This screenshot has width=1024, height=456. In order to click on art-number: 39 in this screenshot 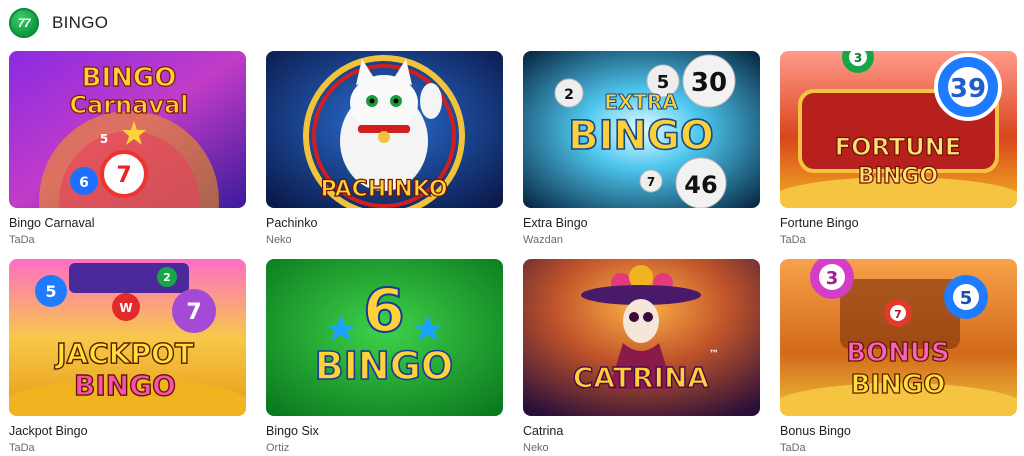, I will do `click(968, 89)`.